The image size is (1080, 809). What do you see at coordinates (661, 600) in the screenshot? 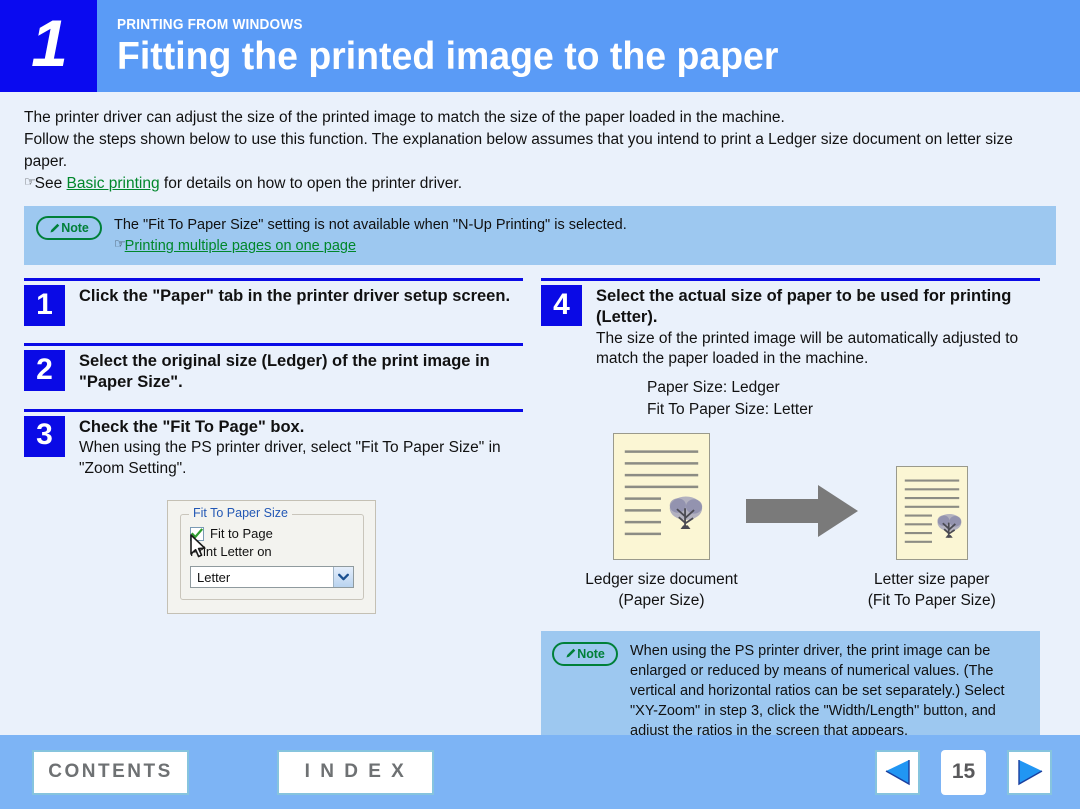
I see `ledger-caption-line-2: (Paper Size)` at bounding box center [661, 600].